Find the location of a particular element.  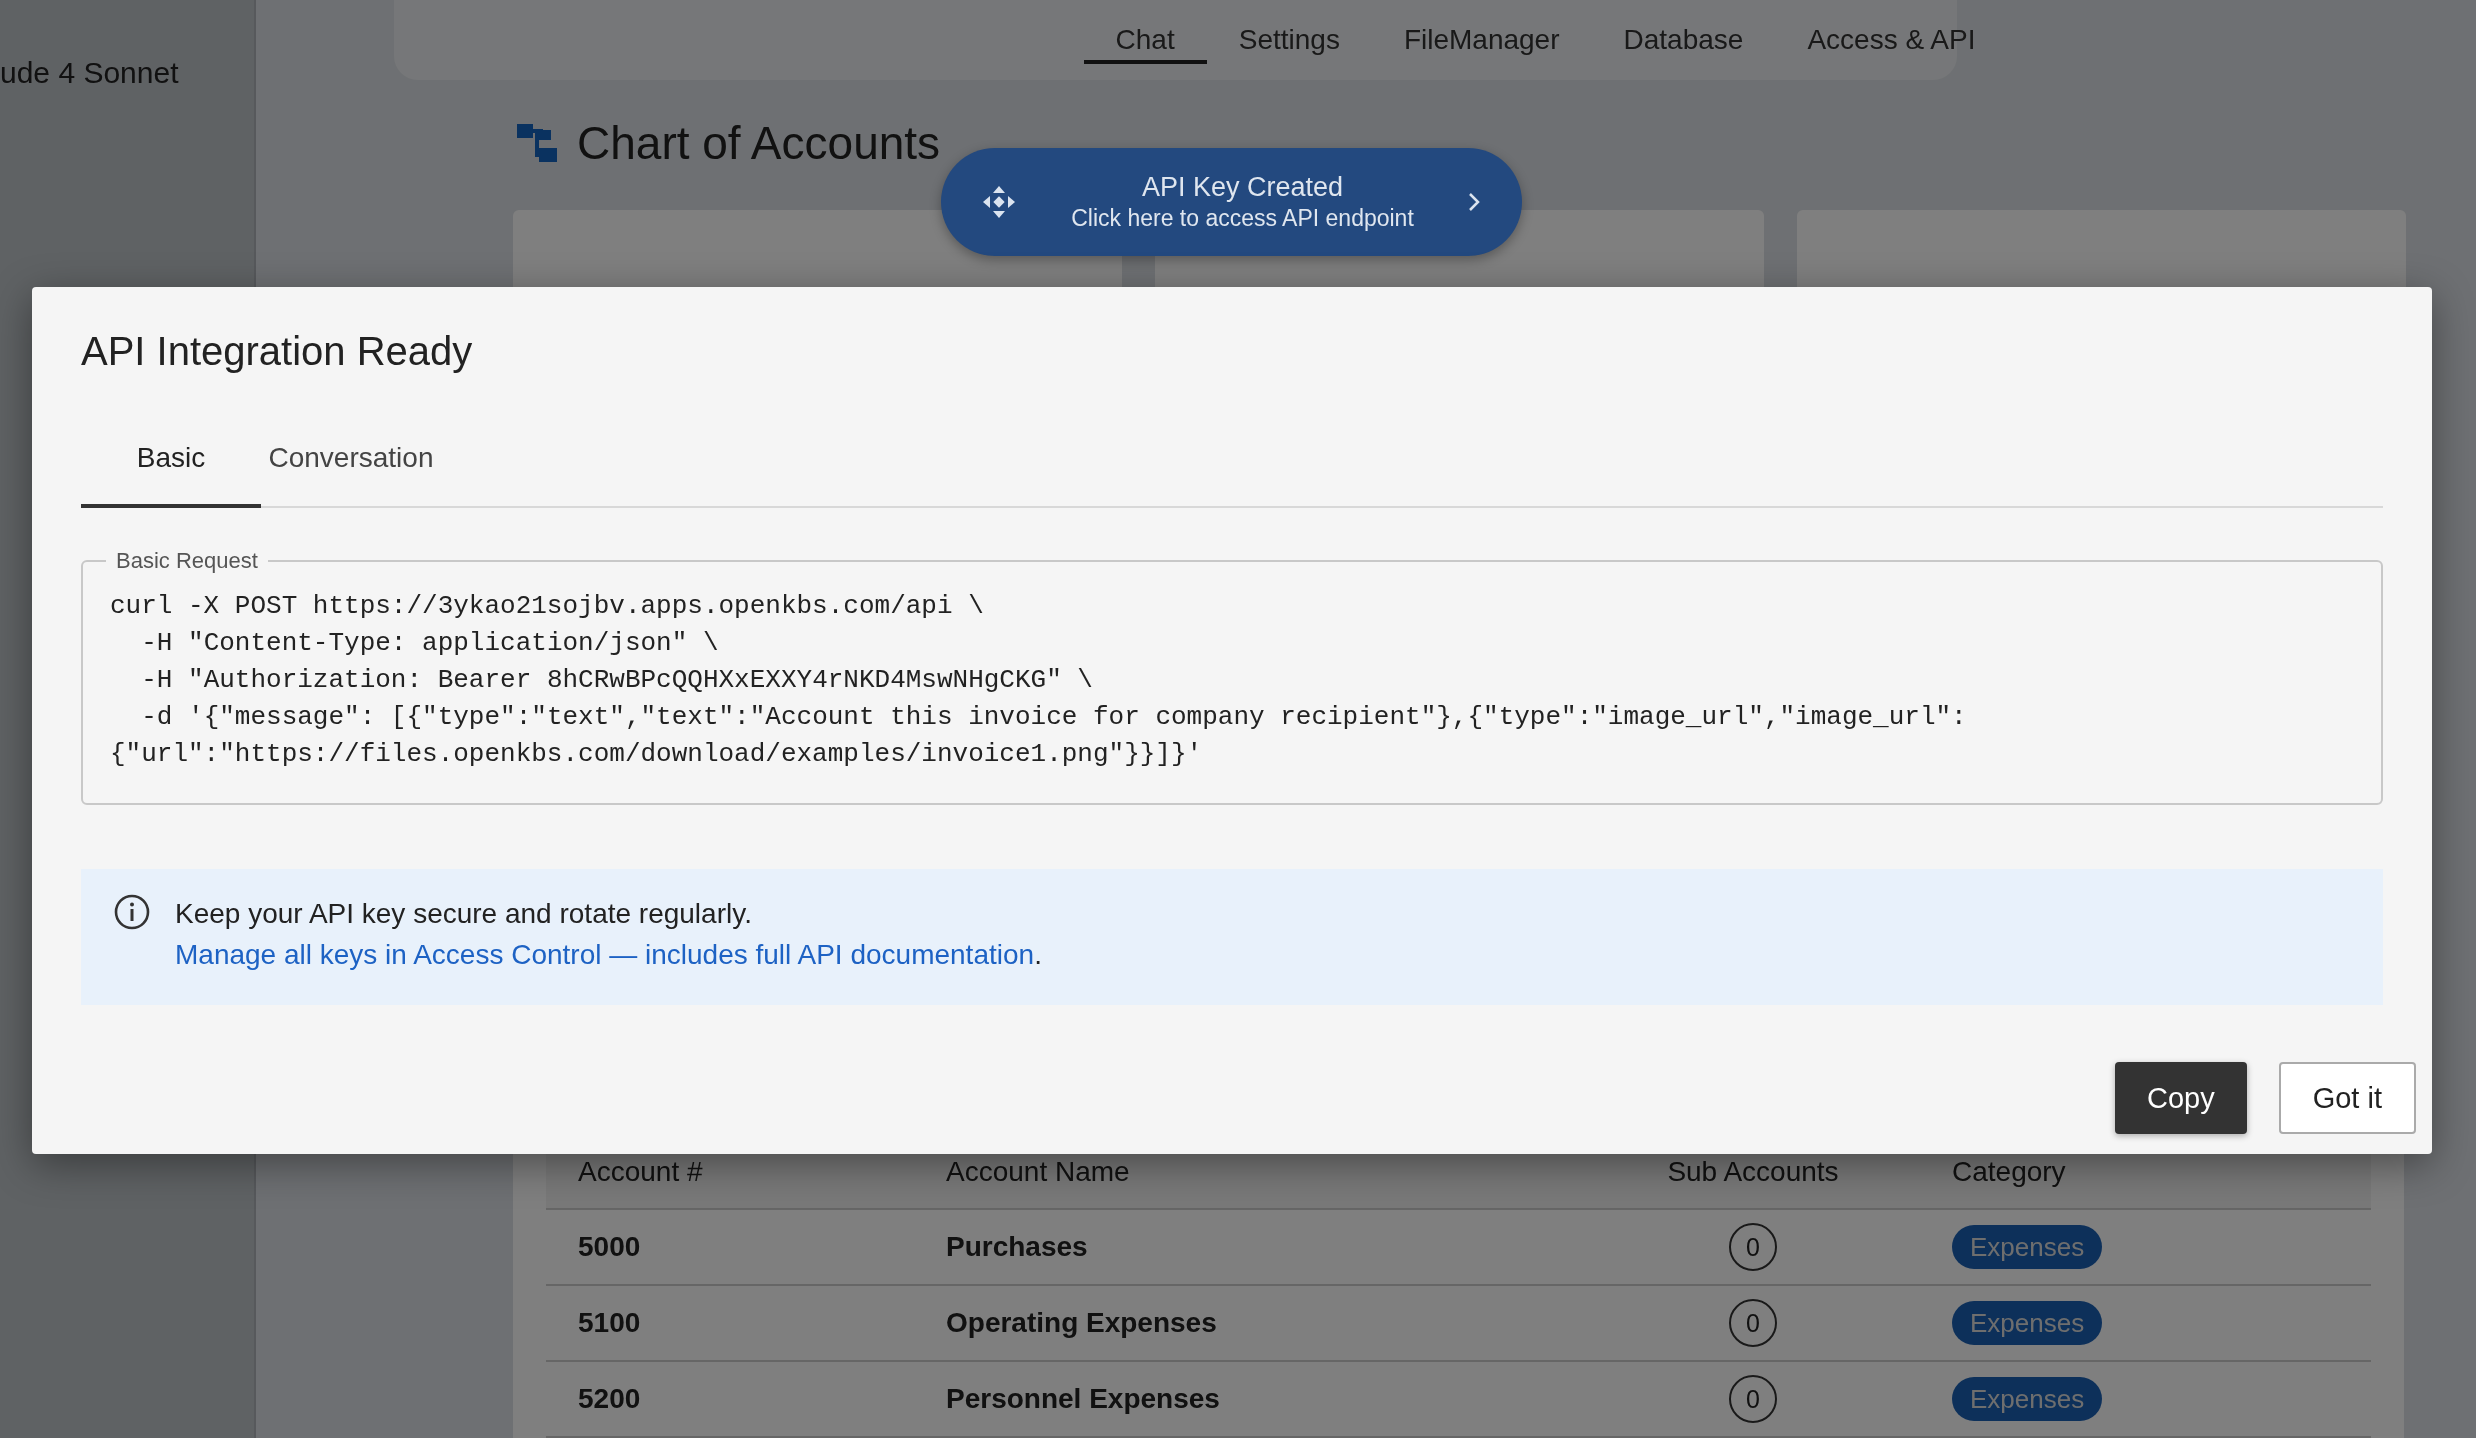

toast: API Key Created Click here to access API endpoint is located at coordinates (1231, 202).